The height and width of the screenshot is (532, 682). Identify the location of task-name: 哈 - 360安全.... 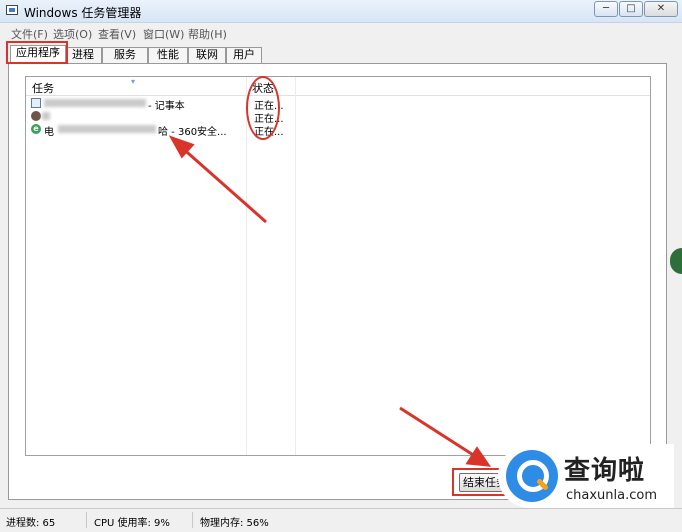
(192, 132).